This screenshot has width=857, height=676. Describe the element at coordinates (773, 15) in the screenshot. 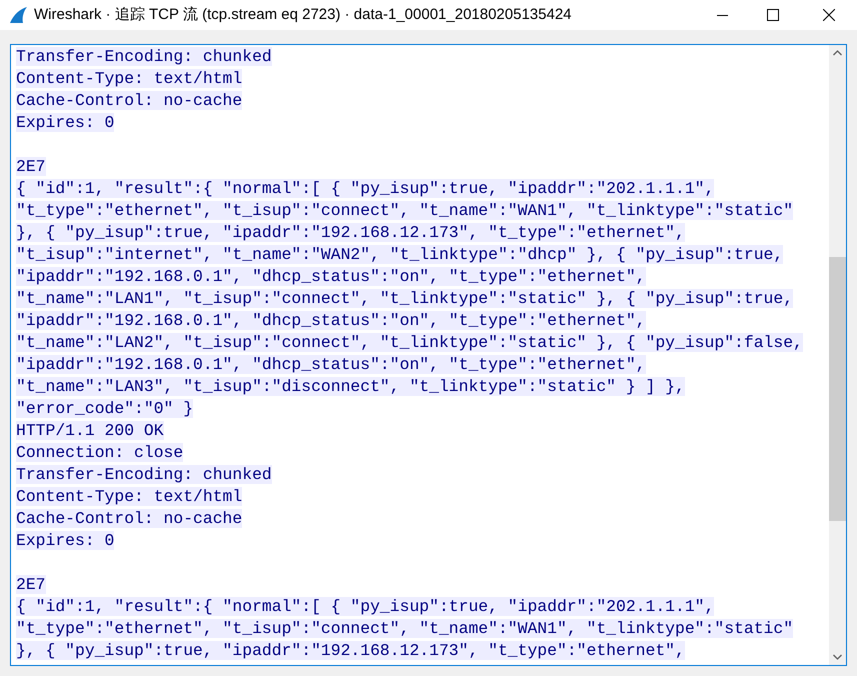

I see `maximize-icon` at that location.